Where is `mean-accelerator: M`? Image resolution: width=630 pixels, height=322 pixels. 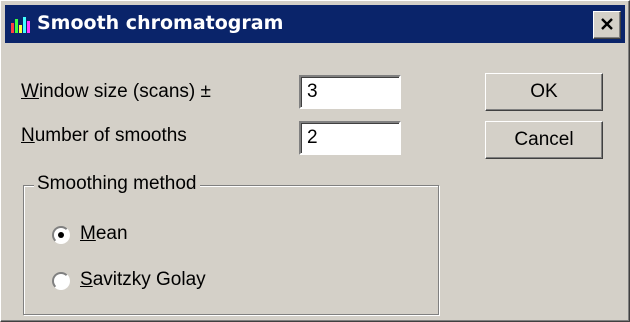
mean-accelerator: M is located at coordinates (88, 233).